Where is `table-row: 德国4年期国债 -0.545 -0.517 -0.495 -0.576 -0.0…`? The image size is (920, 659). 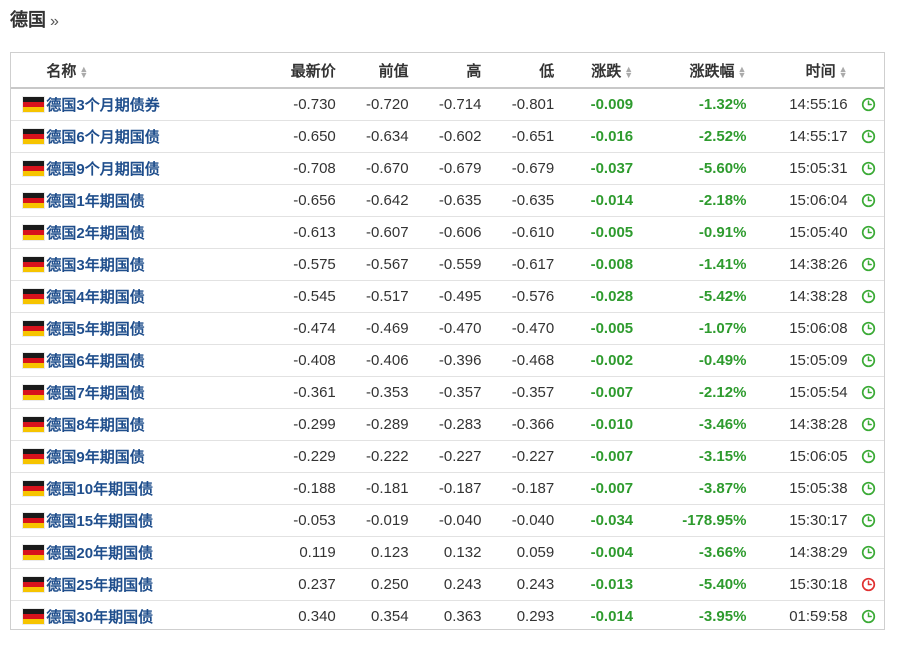
table-row: 德国4年期国债 -0.545 -0.517 -0.495 -0.576 -0.0… is located at coordinates (447, 296).